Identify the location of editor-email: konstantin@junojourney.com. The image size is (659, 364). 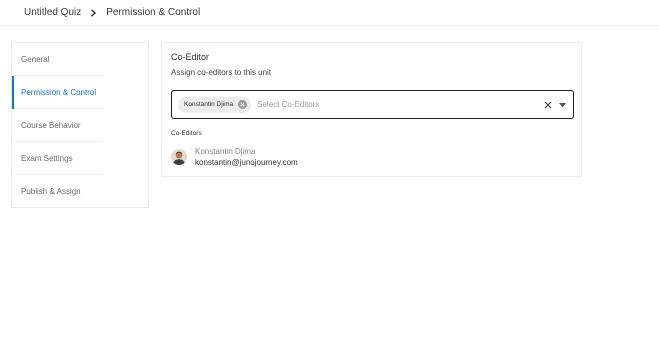
(246, 162).